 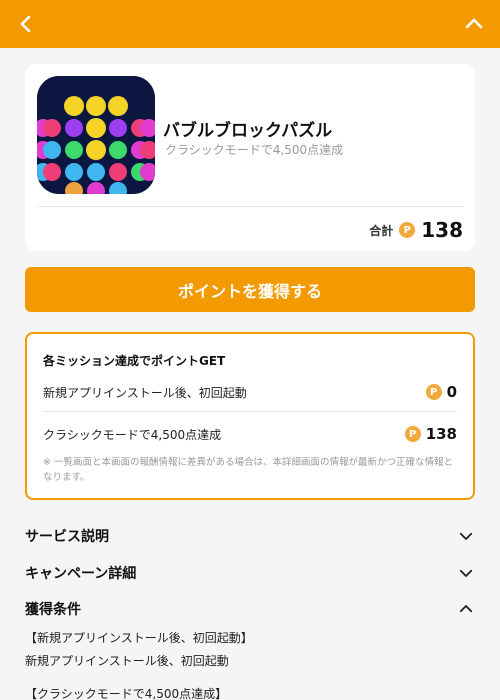 What do you see at coordinates (250, 392) in the screenshot?
I see `mission-item: 新規アプリインストール後、初回起動 P 0` at bounding box center [250, 392].